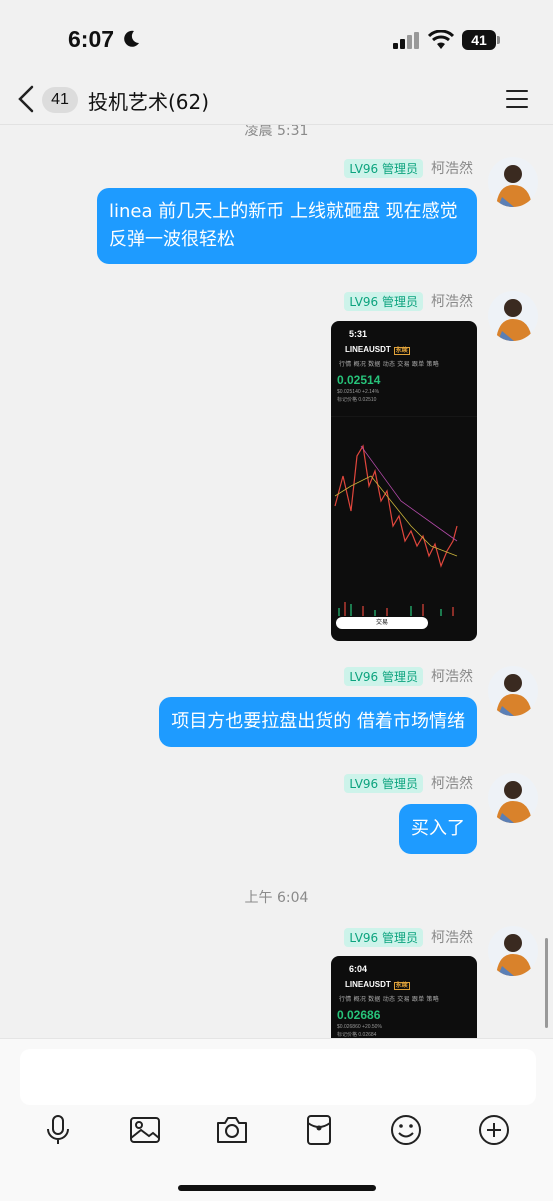  What do you see at coordinates (277, 1188) in the screenshot?
I see `home-indicator` at bounding box center [277, 1188].